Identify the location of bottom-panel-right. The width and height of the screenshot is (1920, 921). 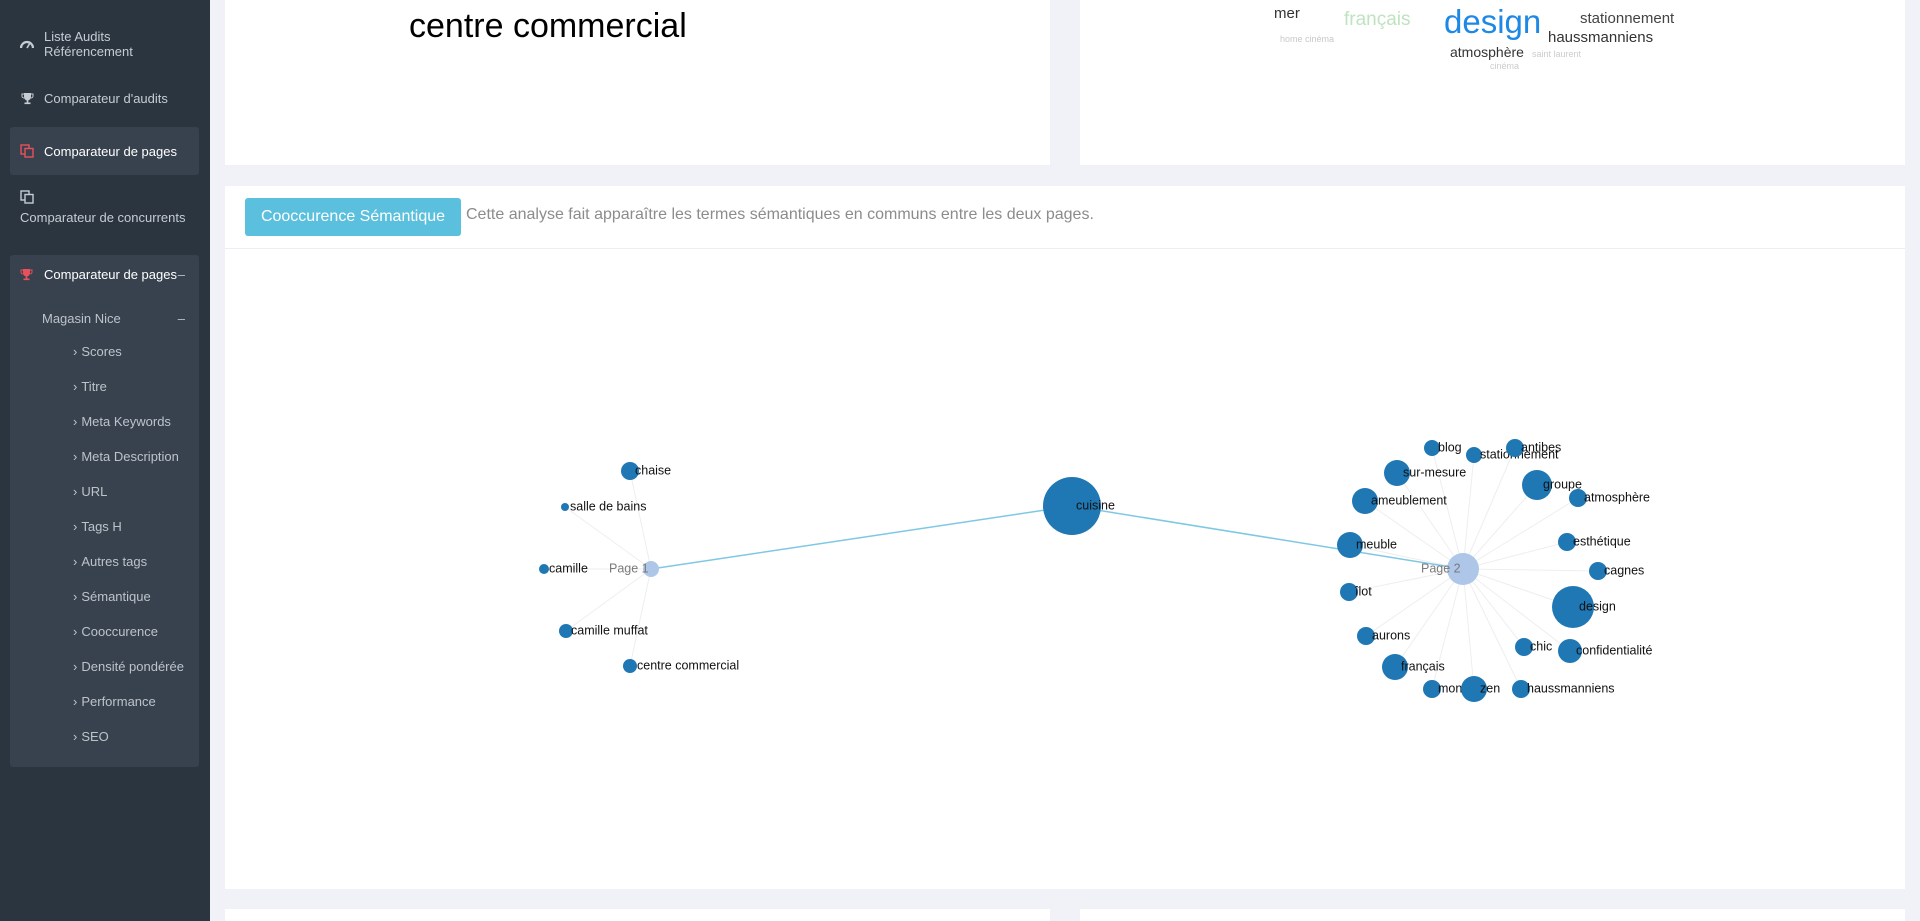
(1492, 915).